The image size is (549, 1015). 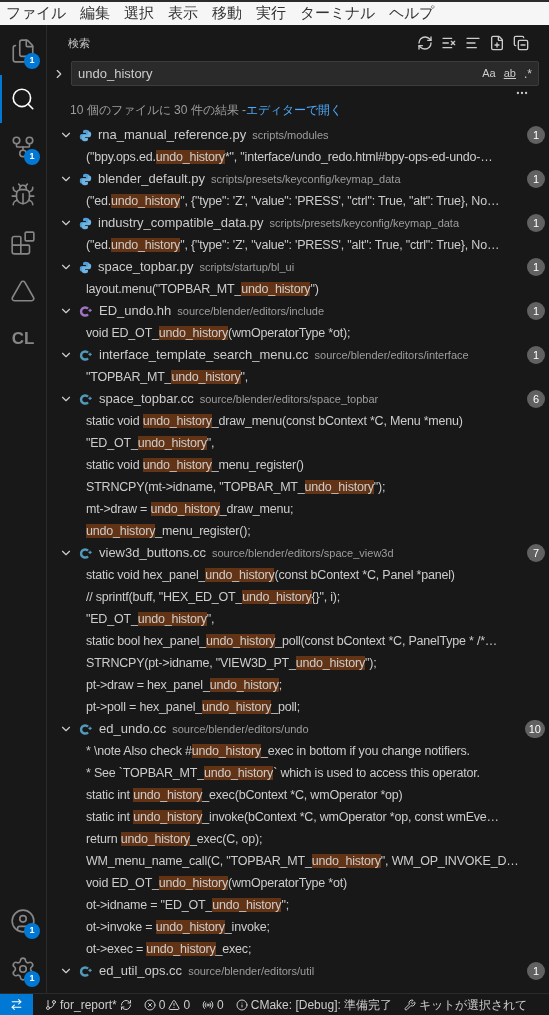 I want to click on match-line: static void hex_panel_undo_history(const bContext *C, Panel *panel), so click(x=270, y=575).